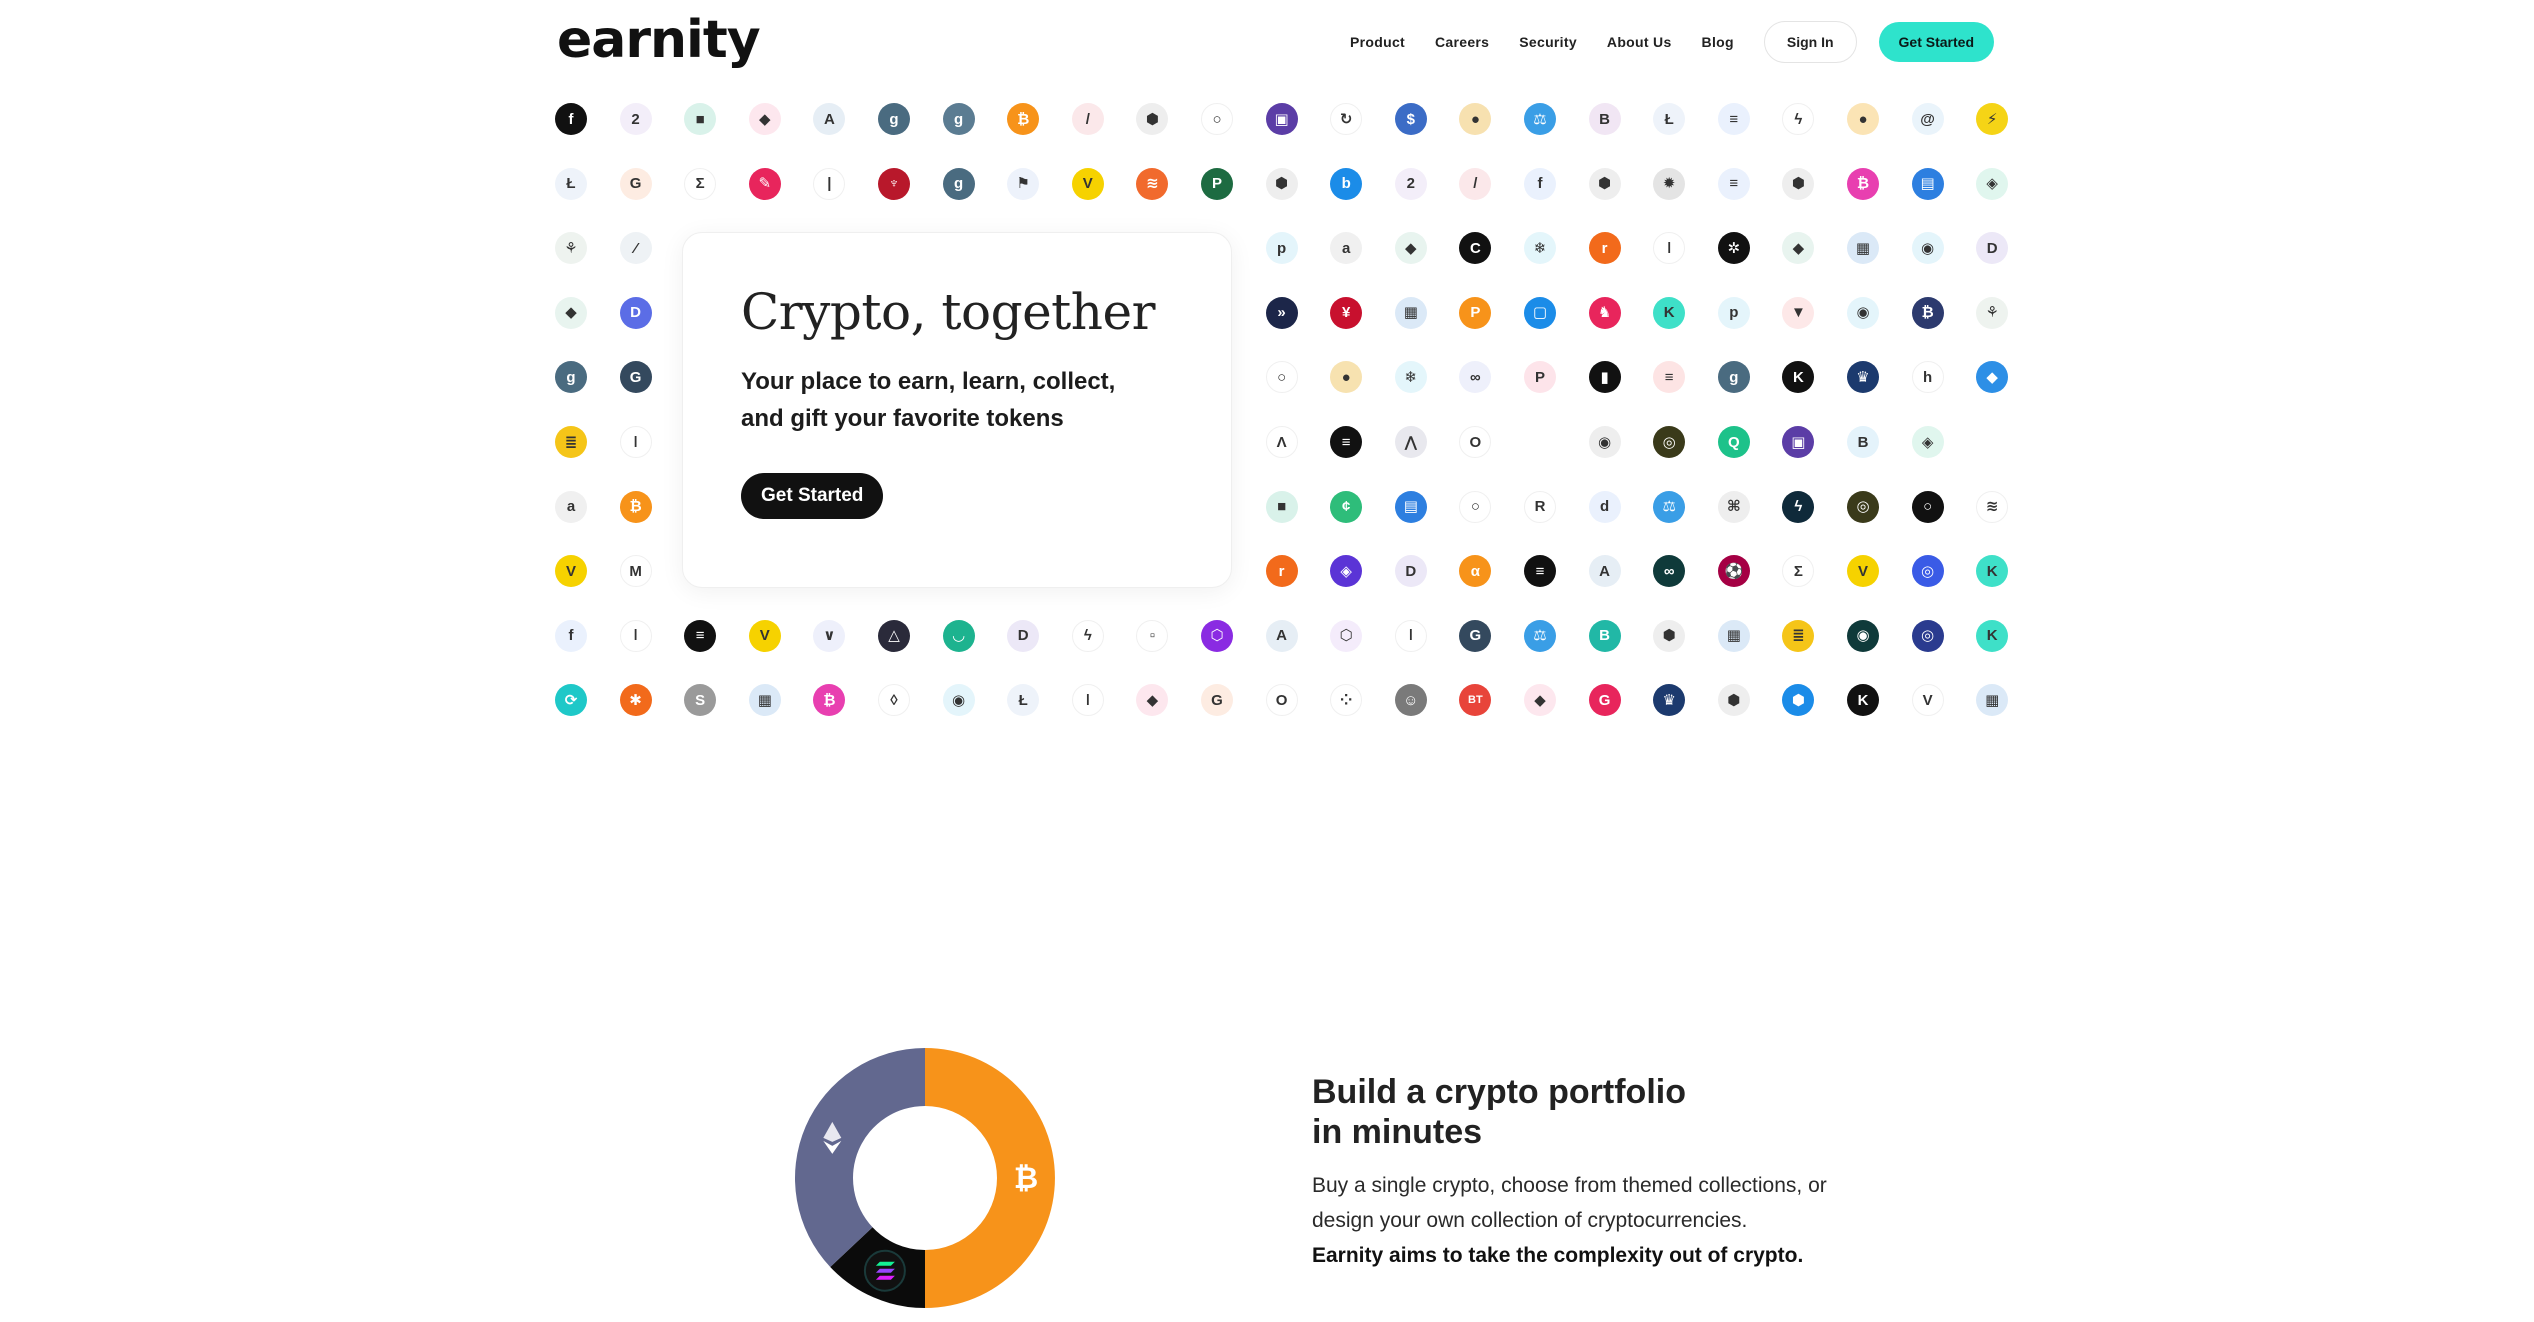 The width and height of the screenshot is (2534, 1322). Describe the element at coordinates (635, 312) in the screenshot. I see `dydx-token-icon: D` at that location.